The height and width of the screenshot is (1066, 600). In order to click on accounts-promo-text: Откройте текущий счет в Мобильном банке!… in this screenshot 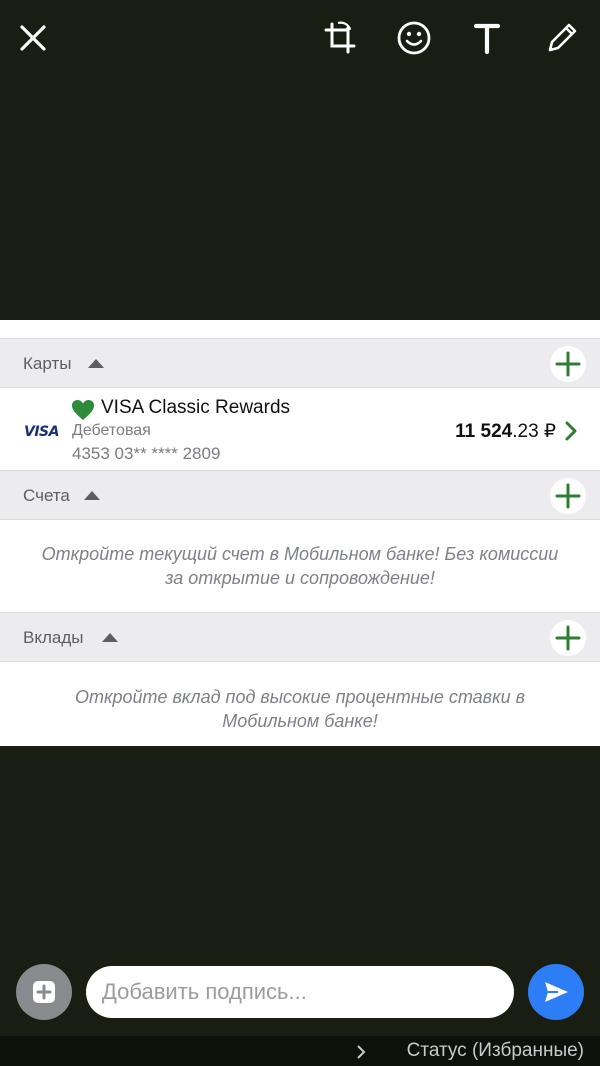, I will do `click(300, 566)`.